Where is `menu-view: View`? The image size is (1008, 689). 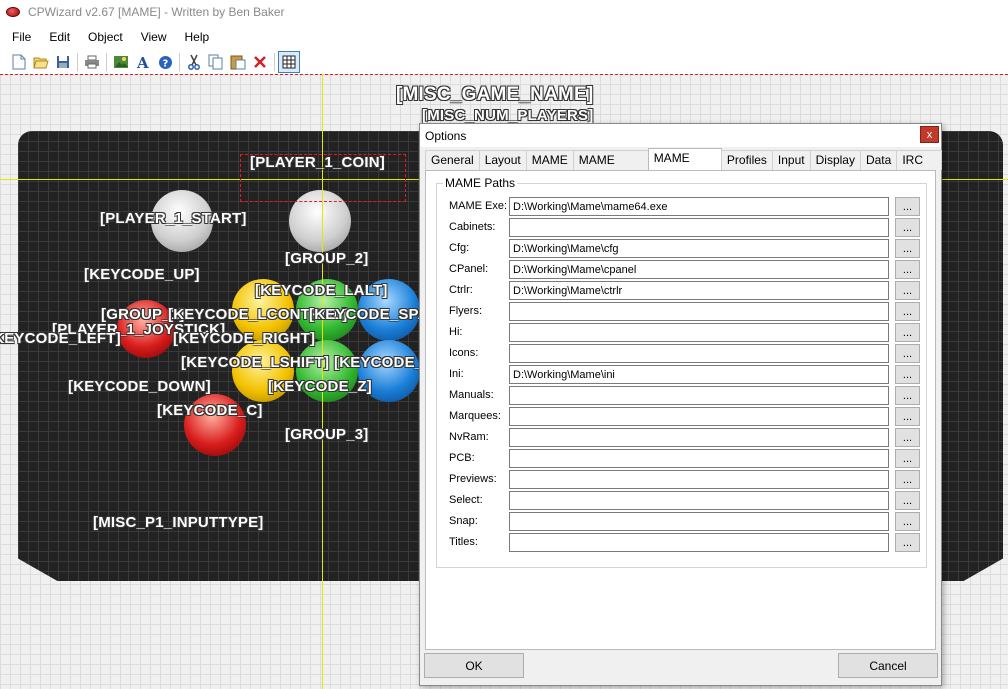
menu-view: View is located at coordinates (154, 37).